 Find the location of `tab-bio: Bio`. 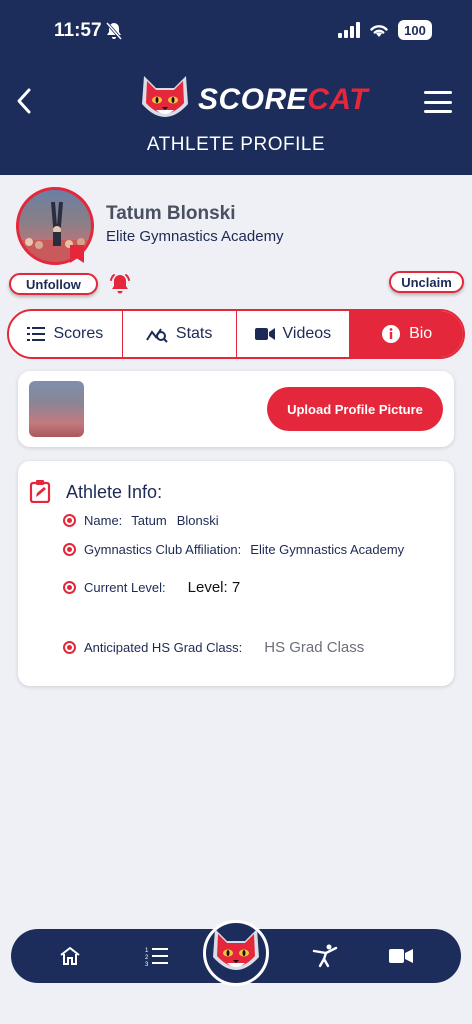

tab-bio: Bio is located at coordinates (406, 334).